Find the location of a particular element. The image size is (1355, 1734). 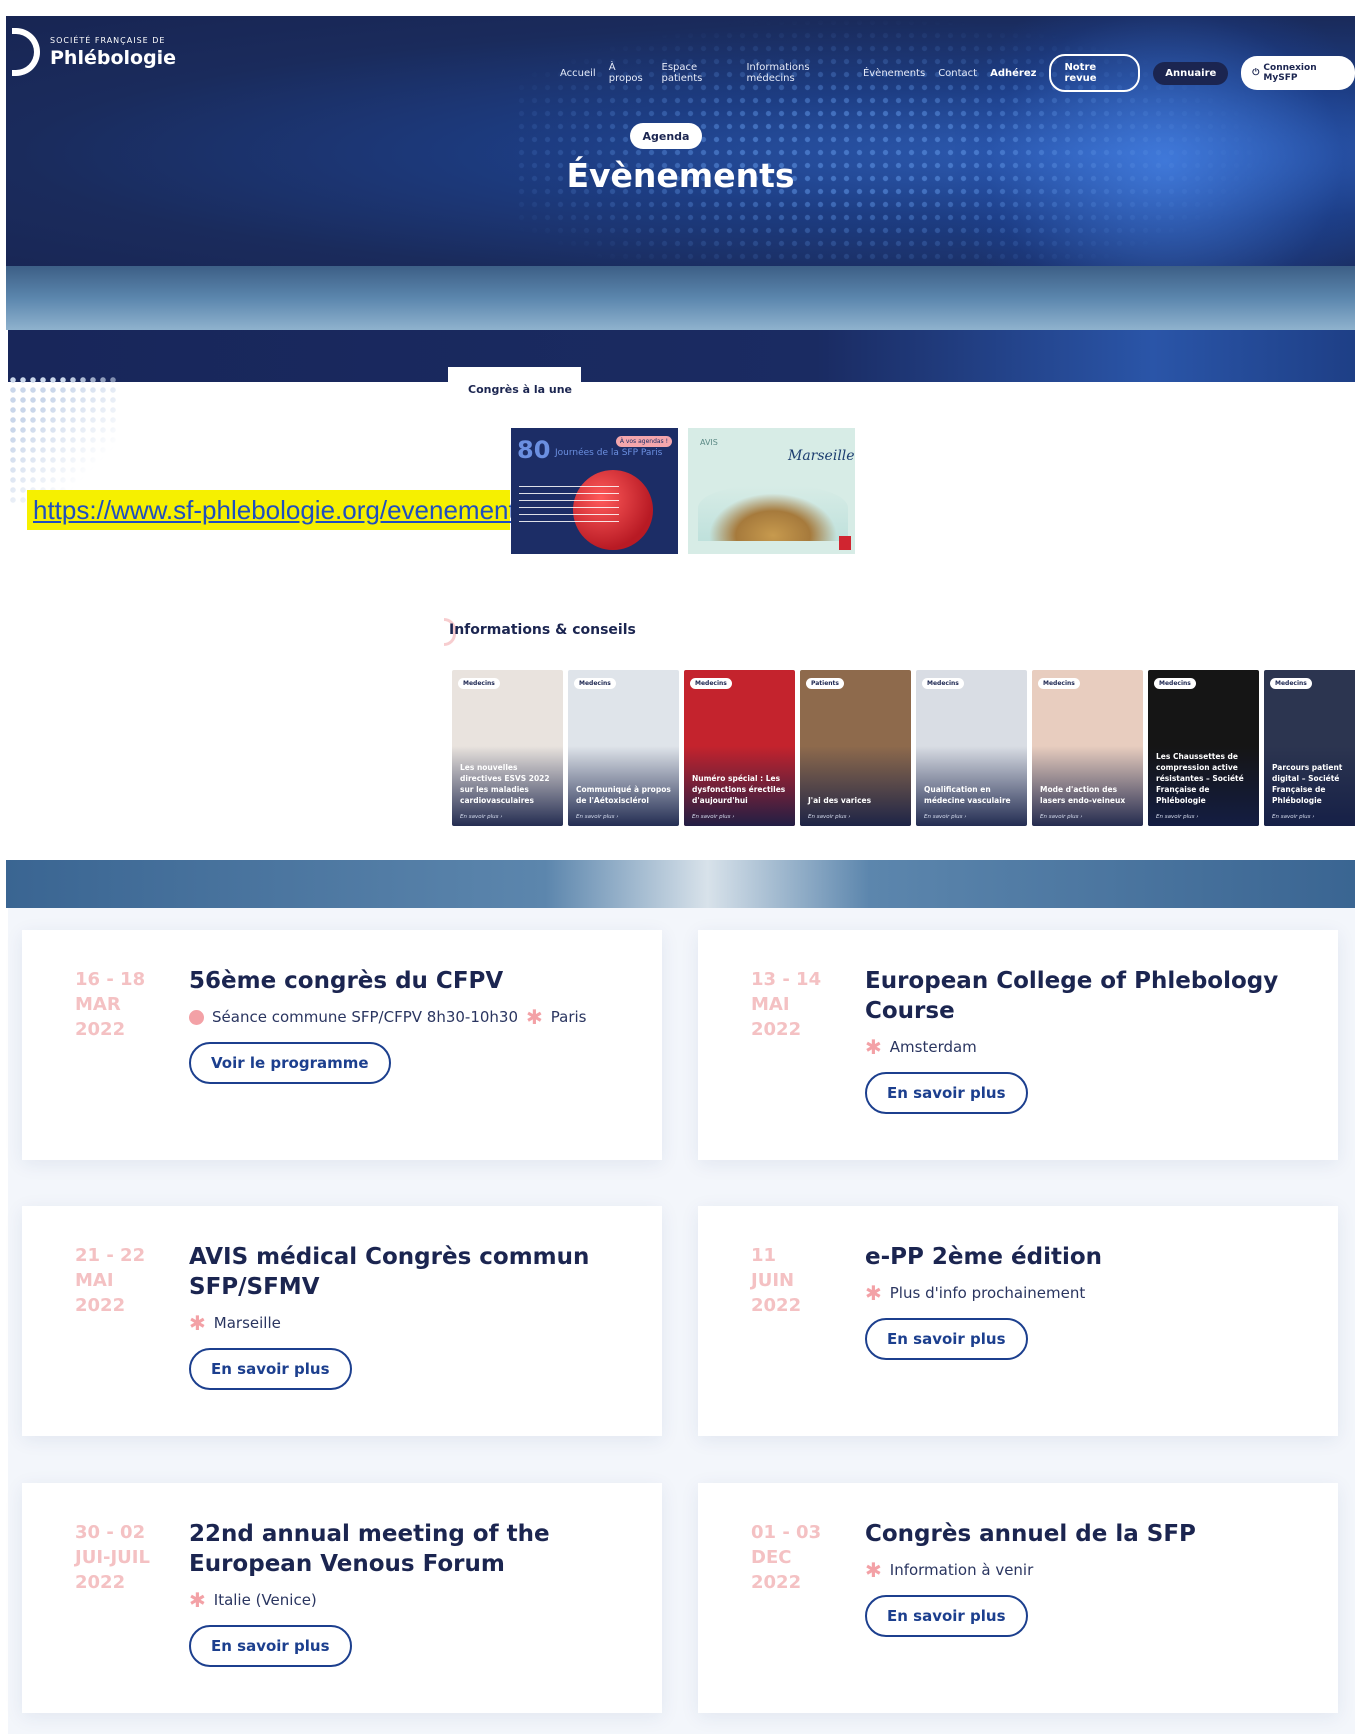

event-meta: ✱ Plus d'info prochainement is located at coordinates (975, 1293).